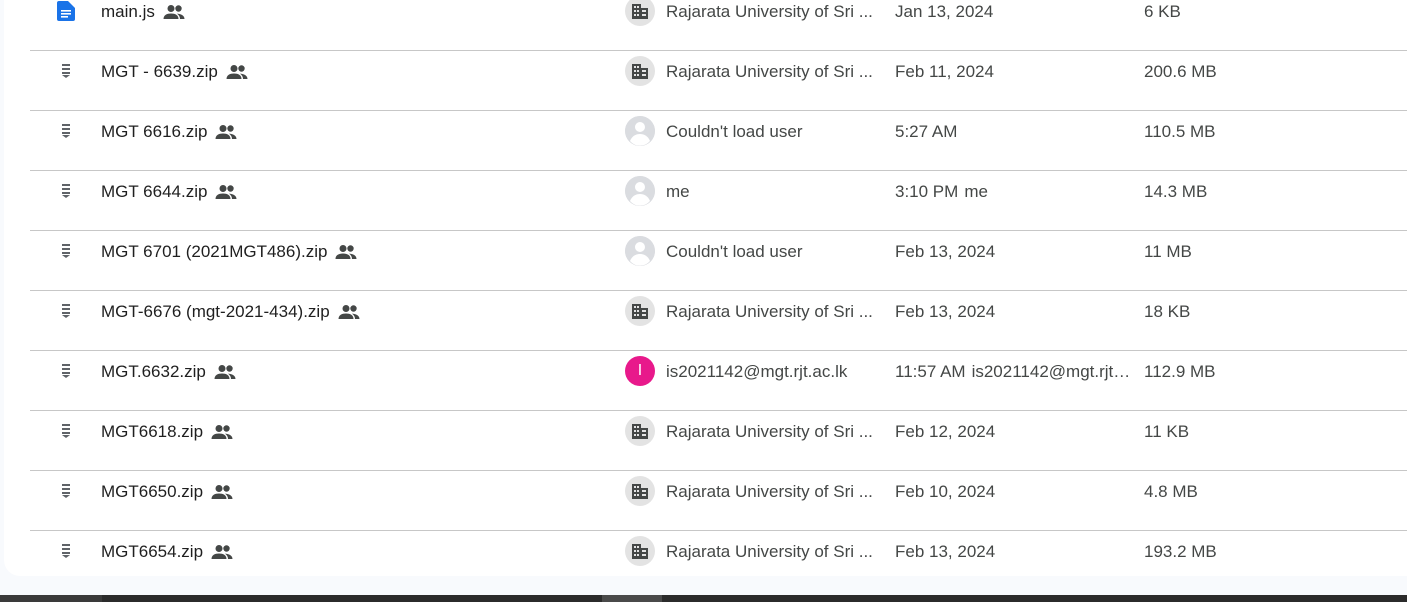  Describe the element at coordinates (718, 201) in the screenshot. I see `file-row: MGT 6644.zip me 3:10 PM me 14.3 MB` at that location.